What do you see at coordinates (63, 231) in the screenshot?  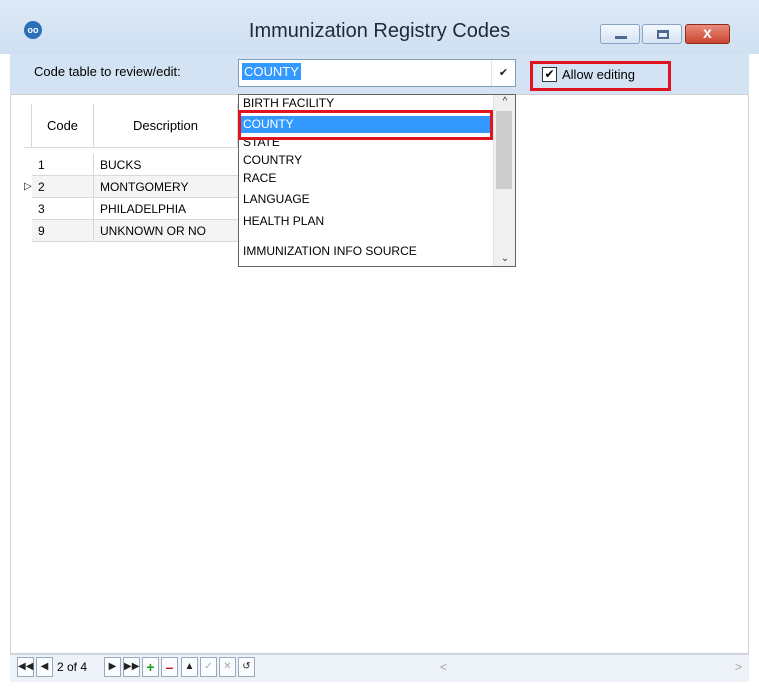 I see `code-cell: 9` at bounding box center [63, 231].